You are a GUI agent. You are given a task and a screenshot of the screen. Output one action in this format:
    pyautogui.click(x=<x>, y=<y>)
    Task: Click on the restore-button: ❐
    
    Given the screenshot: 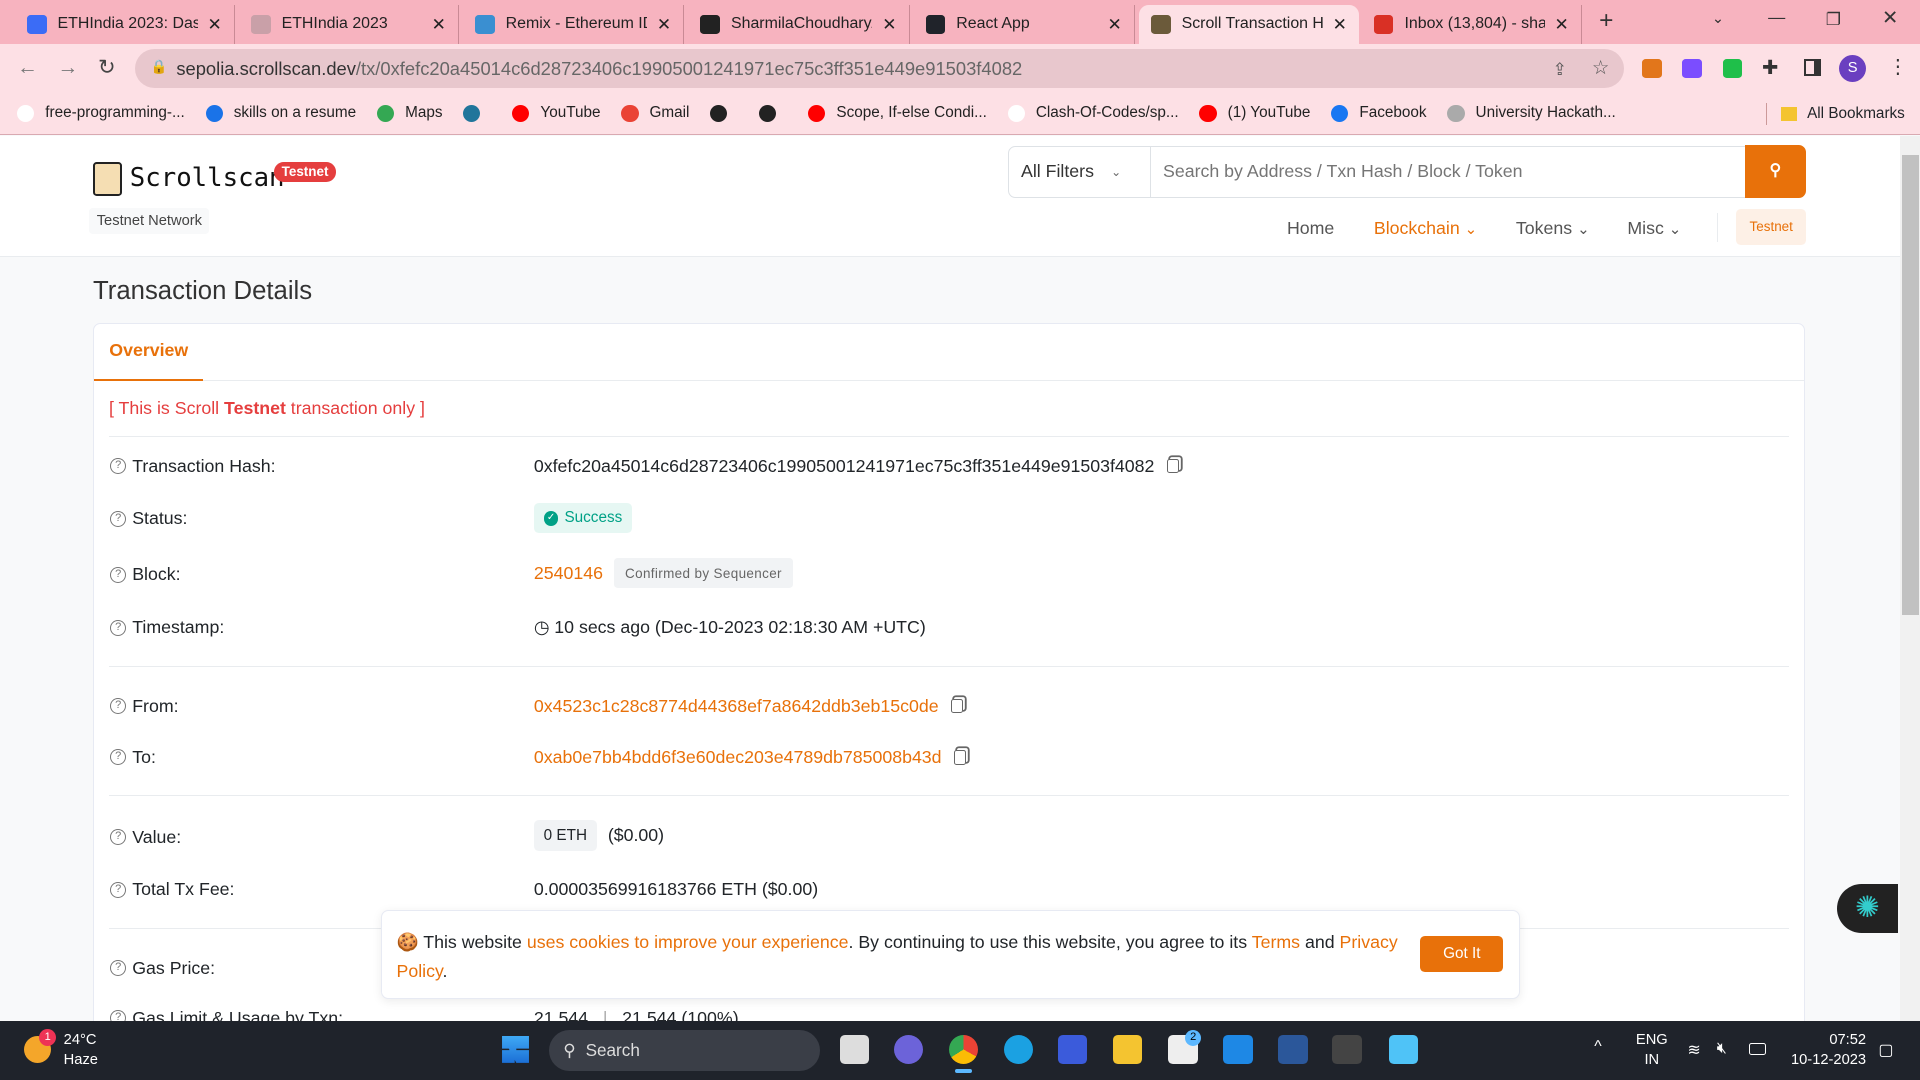 What is the action you would take?
    pyautogui.click(x=1833, y=19)
    